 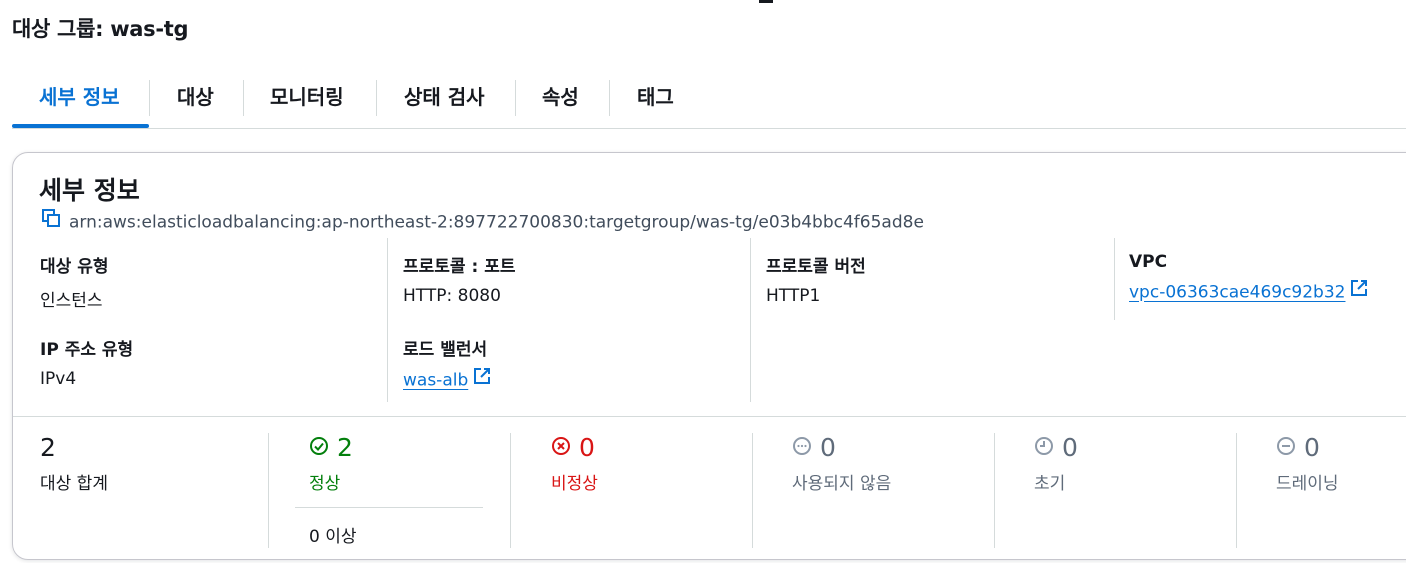 I want to click on vpc-value: vpc-06363cae469c92b32, so click(x=1248, y=291).